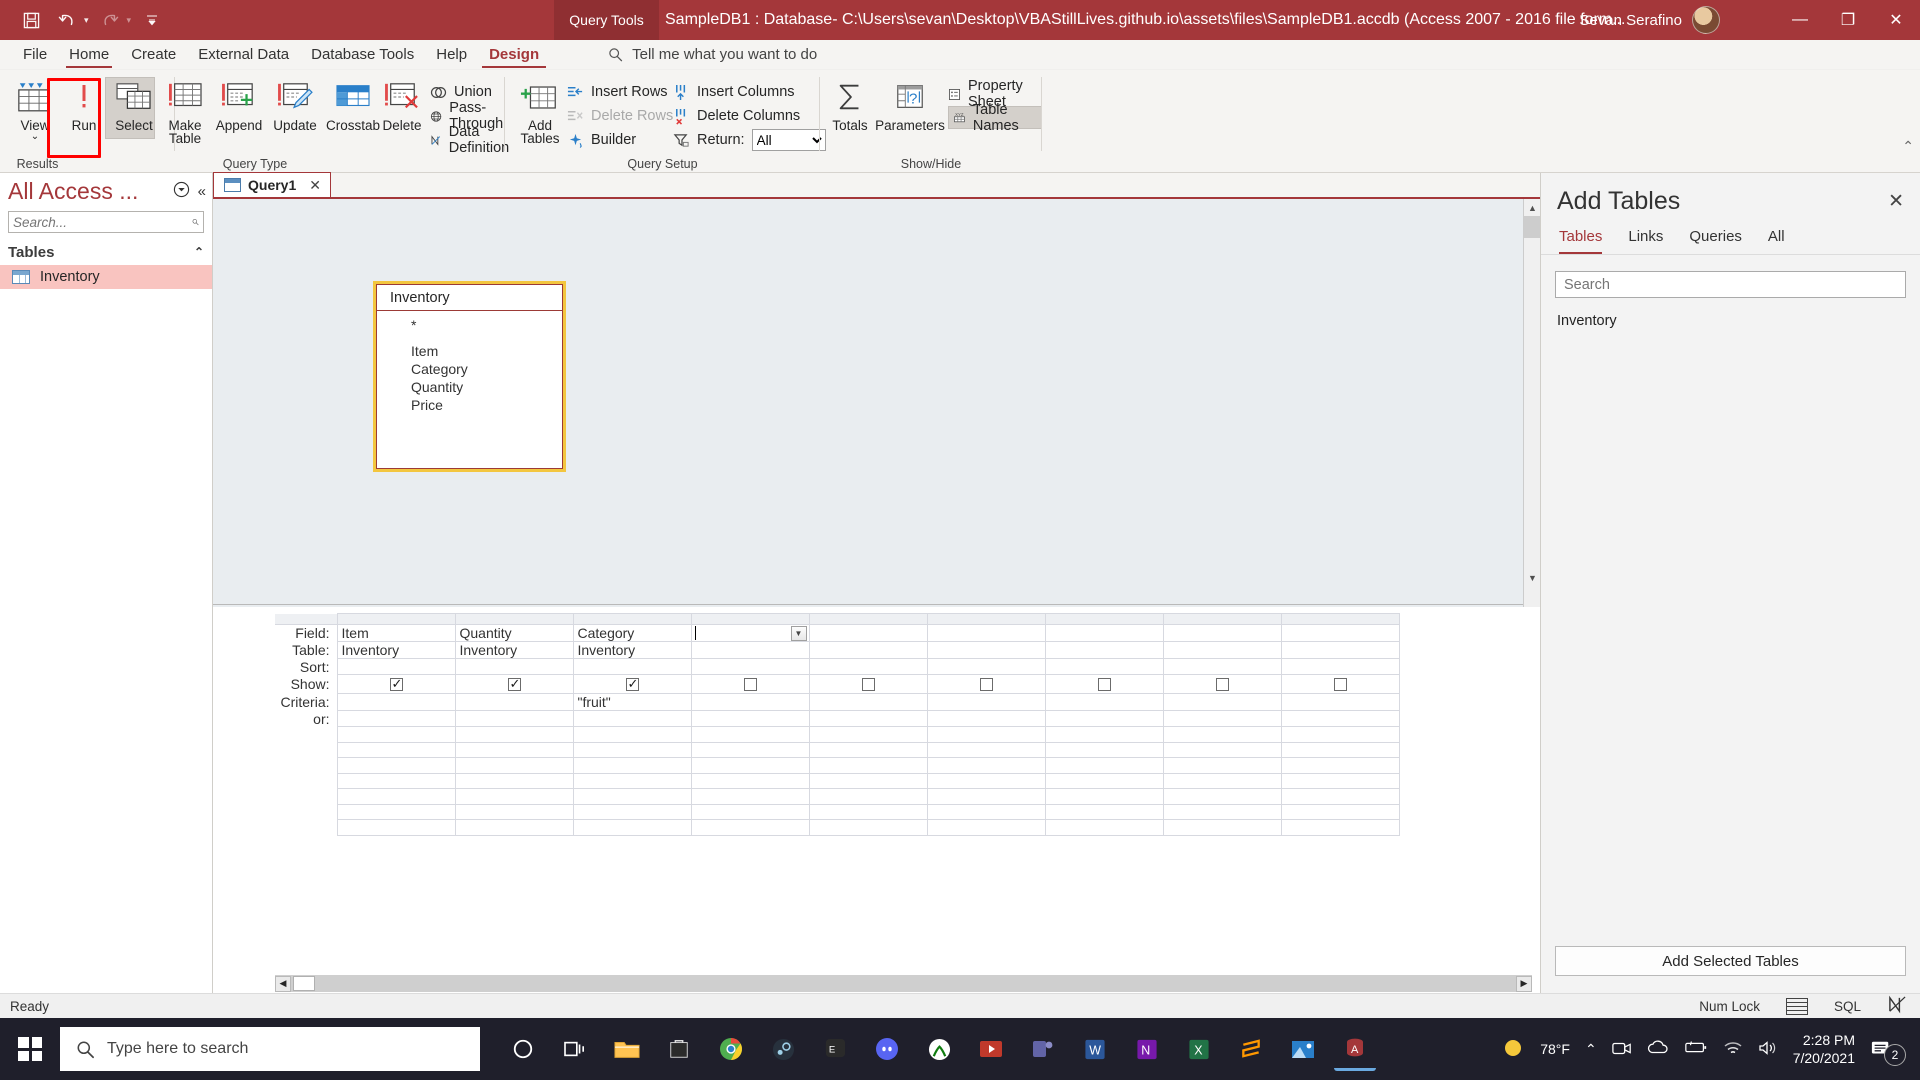 This screenshot has width=1920, height=1080. I want to click on minimize-button: —, so click(1800, 20).